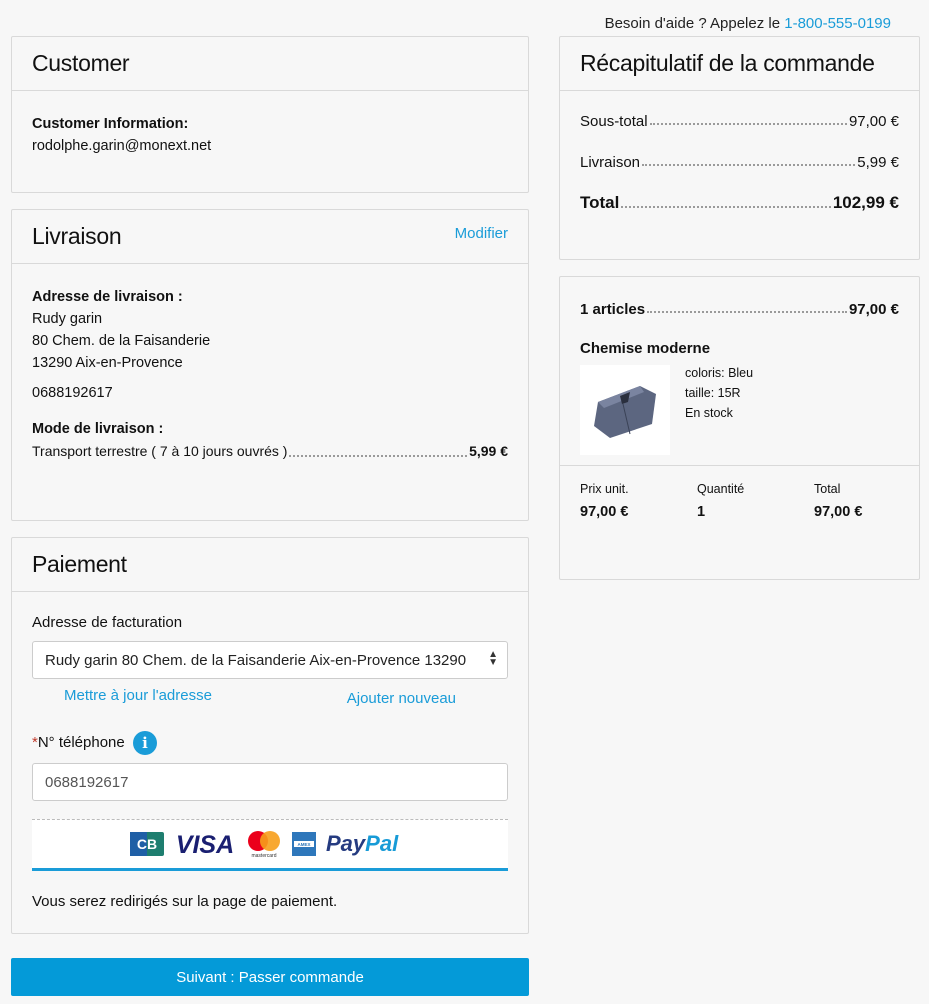 The image size is (929, 1004). I want to click on line-total-value: 97,00 €, so click(838, 512).